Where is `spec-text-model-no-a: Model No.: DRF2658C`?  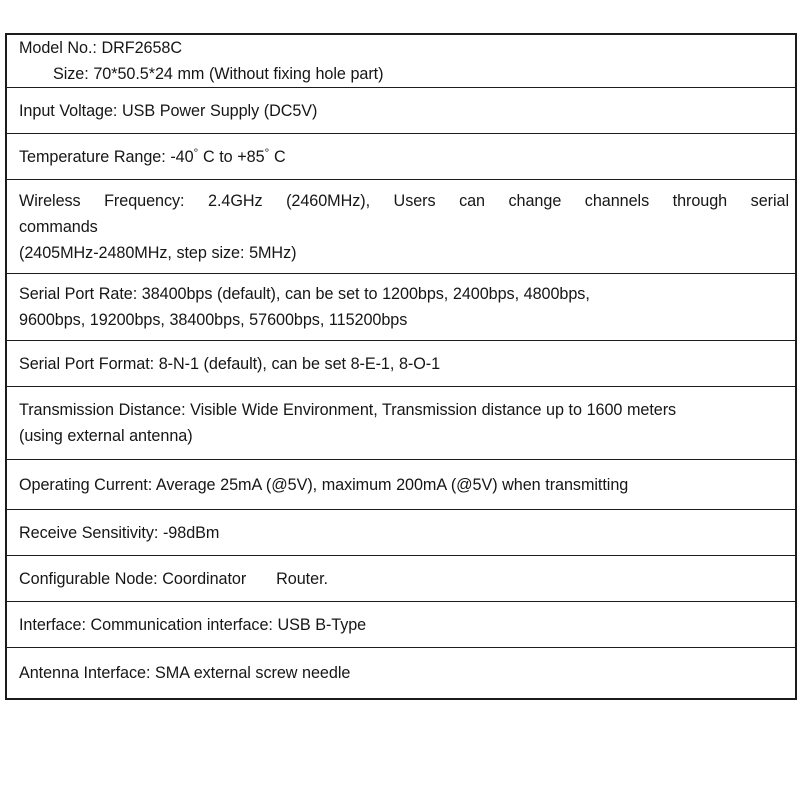 spec-text-model-no-a: Model No.: DRF2658C is located at coordinates (101, 48).